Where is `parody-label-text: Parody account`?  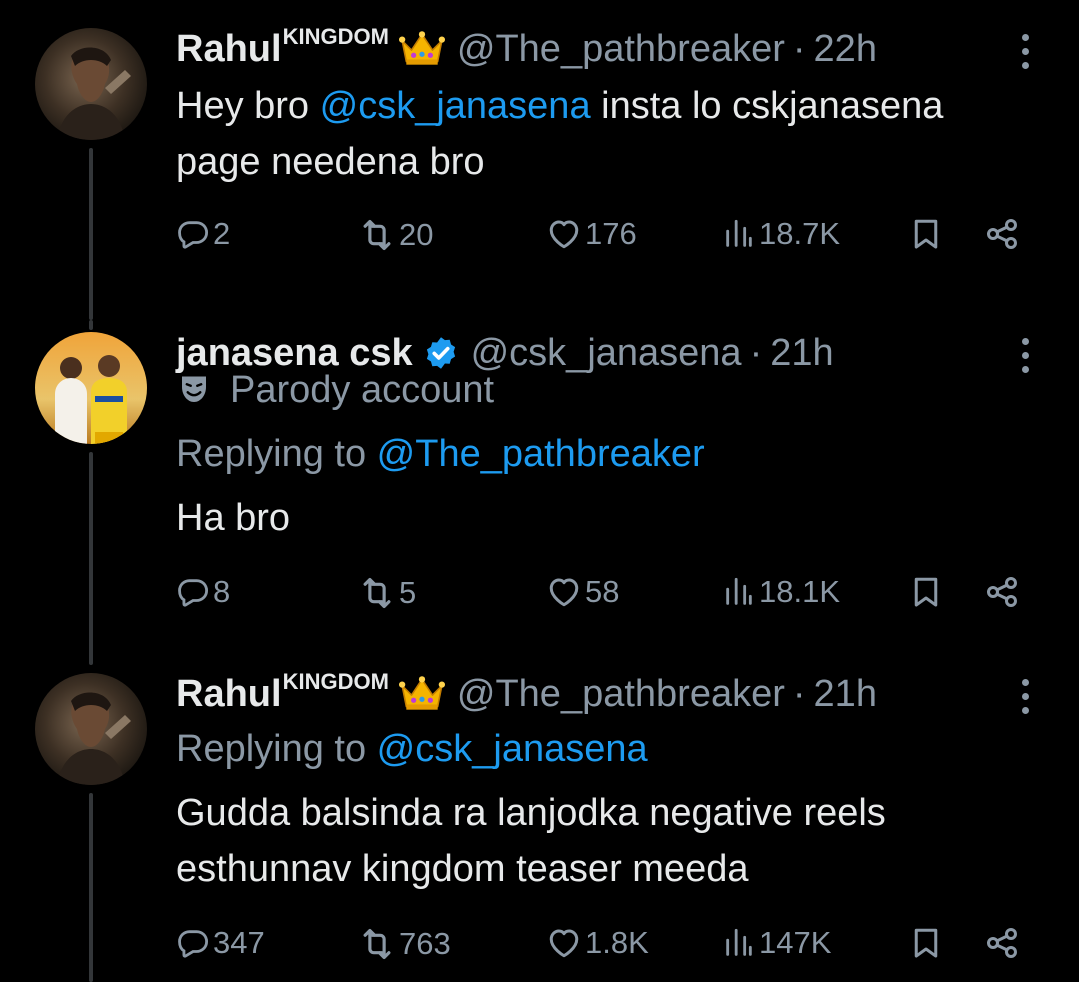
parody-label-text: Parody account is located at coordinates (362, 390).